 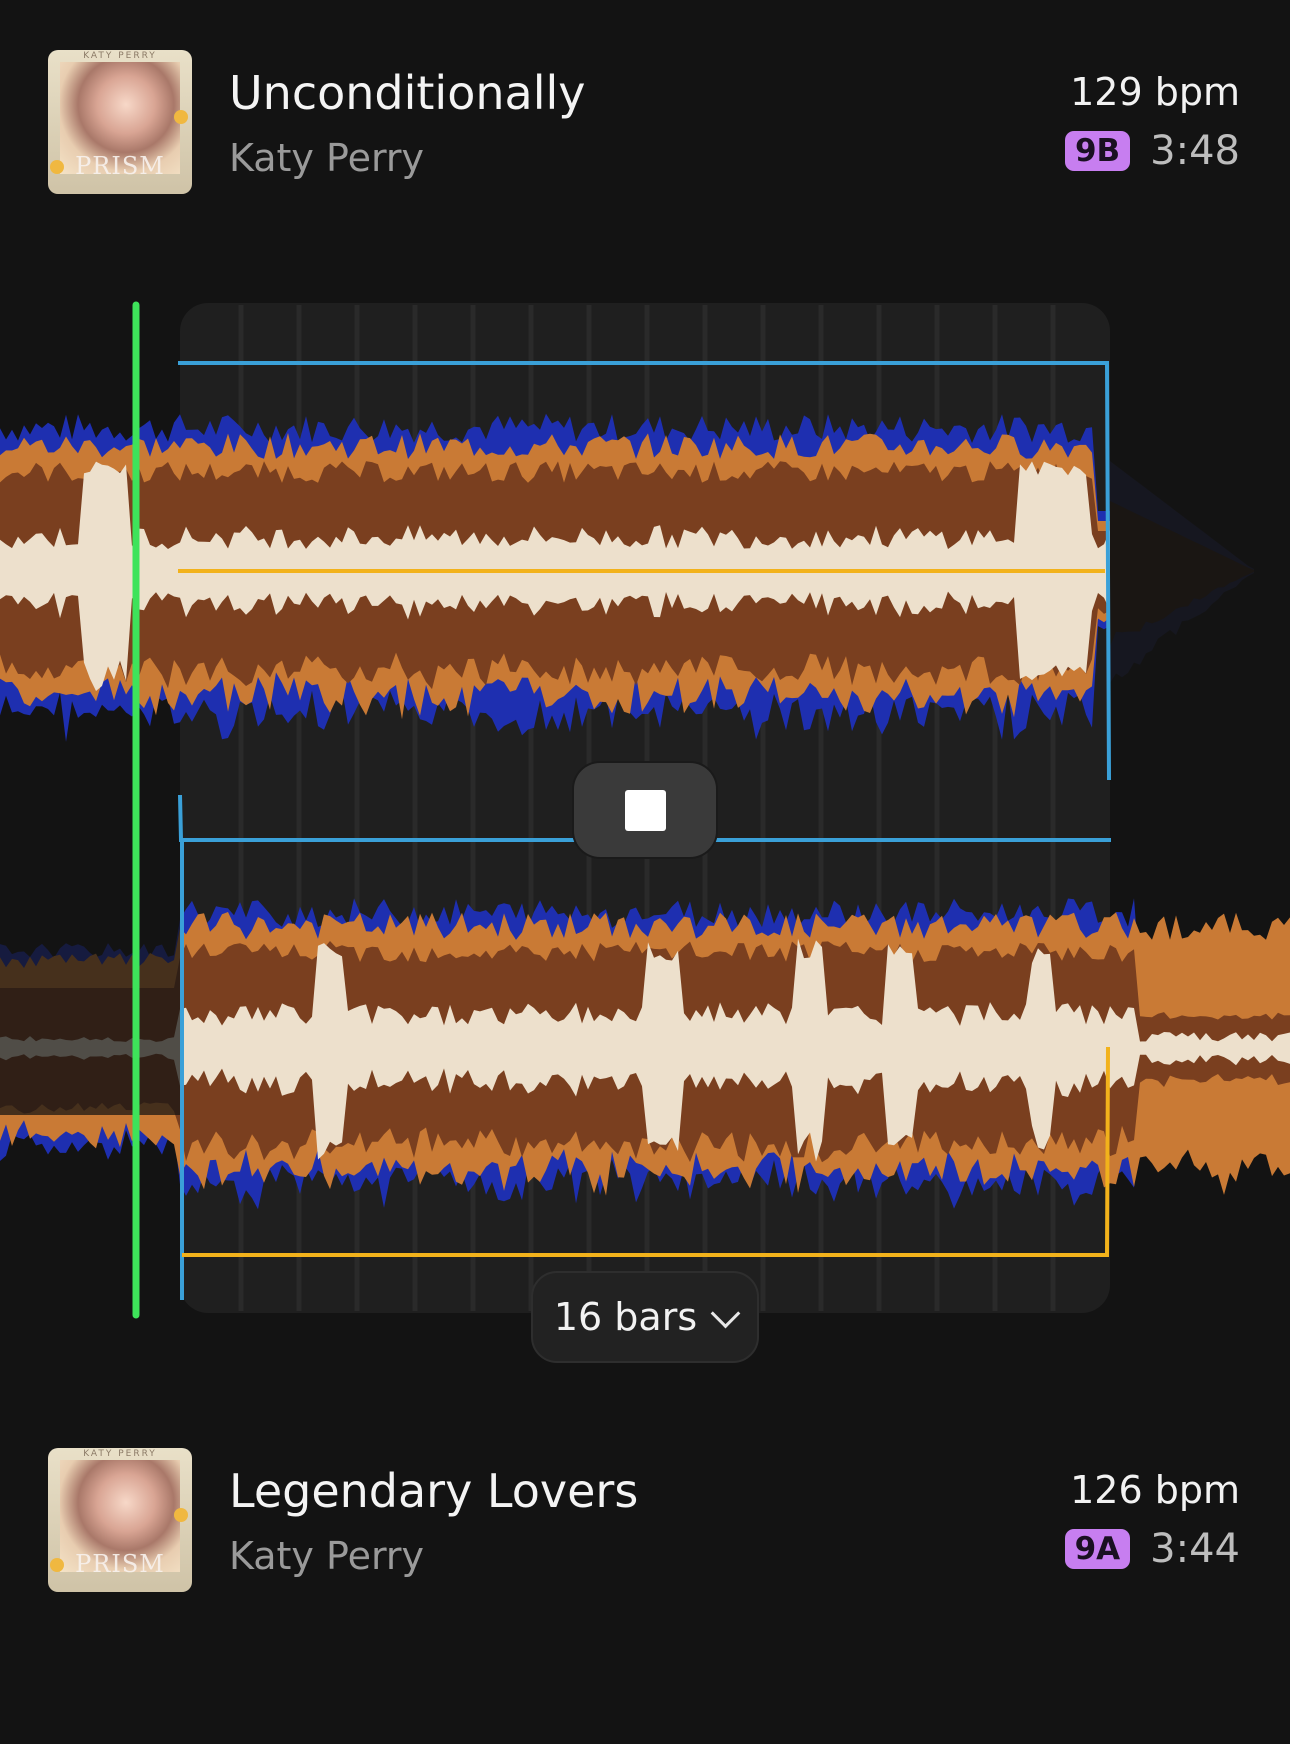 What do you see at coordinates (1195, 151) in the screenshot?
I see `track-duration: 3:48` at bounding box center [1195, 151].